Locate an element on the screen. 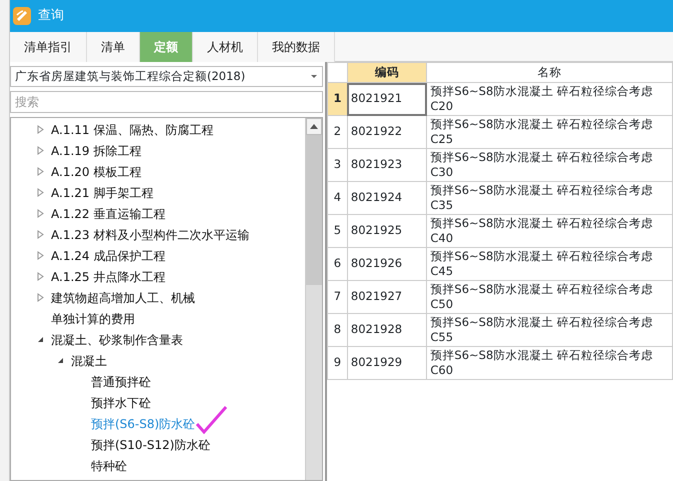 The image size is (673, 481). dropdown-caret-icon is located at coordinates (314, 76).